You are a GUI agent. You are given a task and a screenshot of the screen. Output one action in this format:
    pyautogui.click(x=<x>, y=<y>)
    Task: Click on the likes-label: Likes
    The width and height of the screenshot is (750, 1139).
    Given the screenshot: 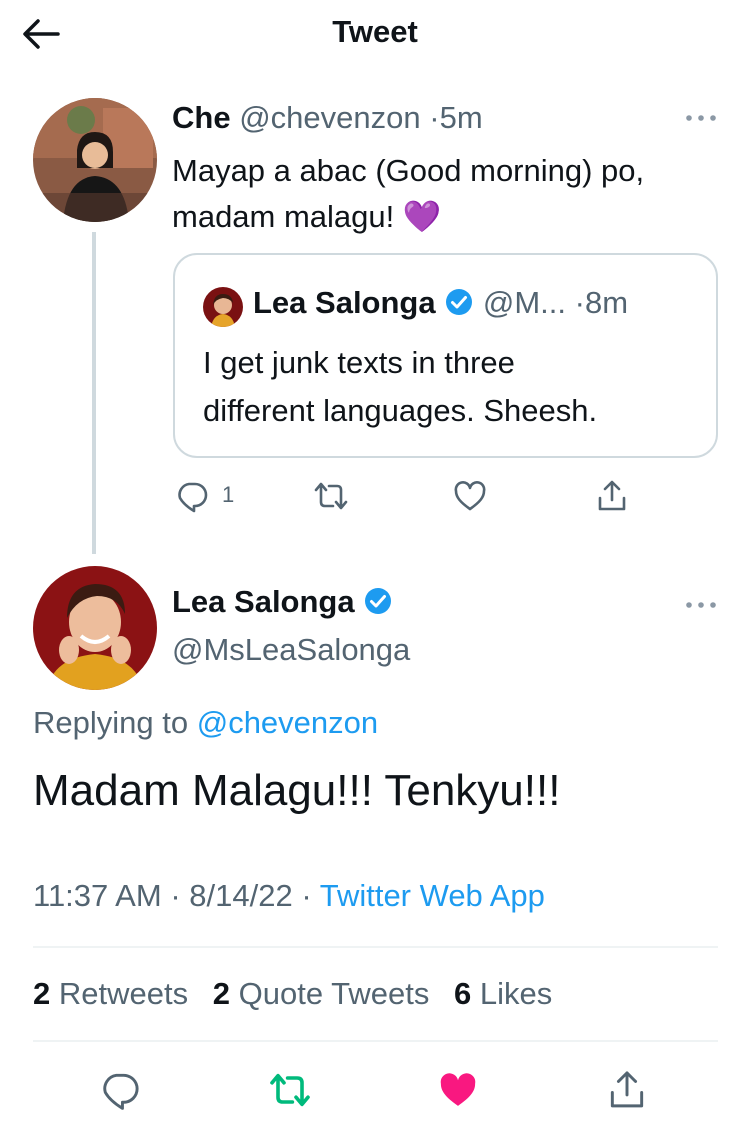 What is the action you would take?
    pyautogui.click(x=516, y=993)
    